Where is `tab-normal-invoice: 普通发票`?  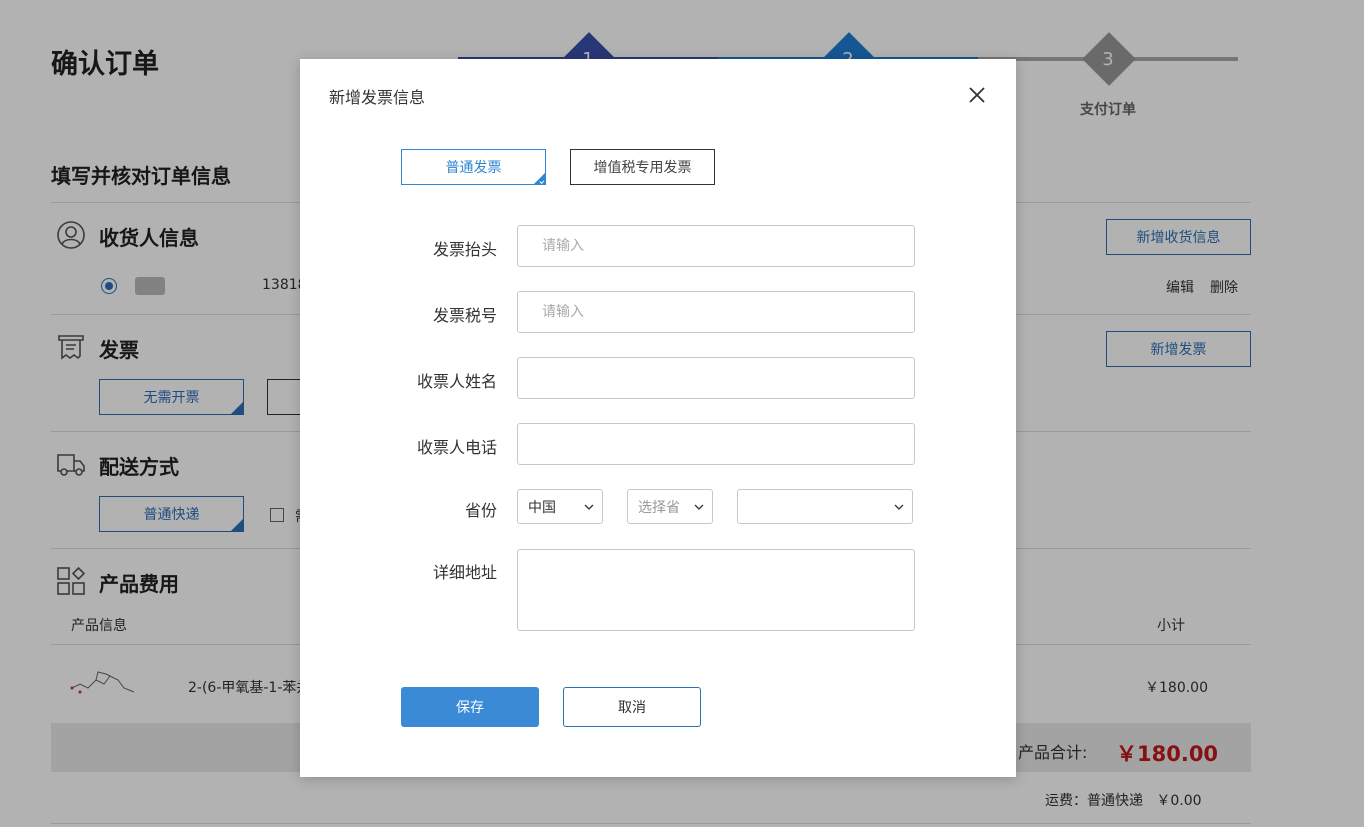
tab-normal-invoice: 普通发票 is located at coordinates (473, 167).